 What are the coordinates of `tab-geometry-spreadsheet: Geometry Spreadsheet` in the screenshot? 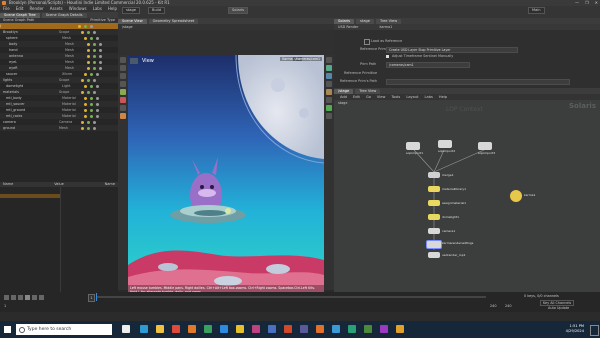 It's located at (173, 21).